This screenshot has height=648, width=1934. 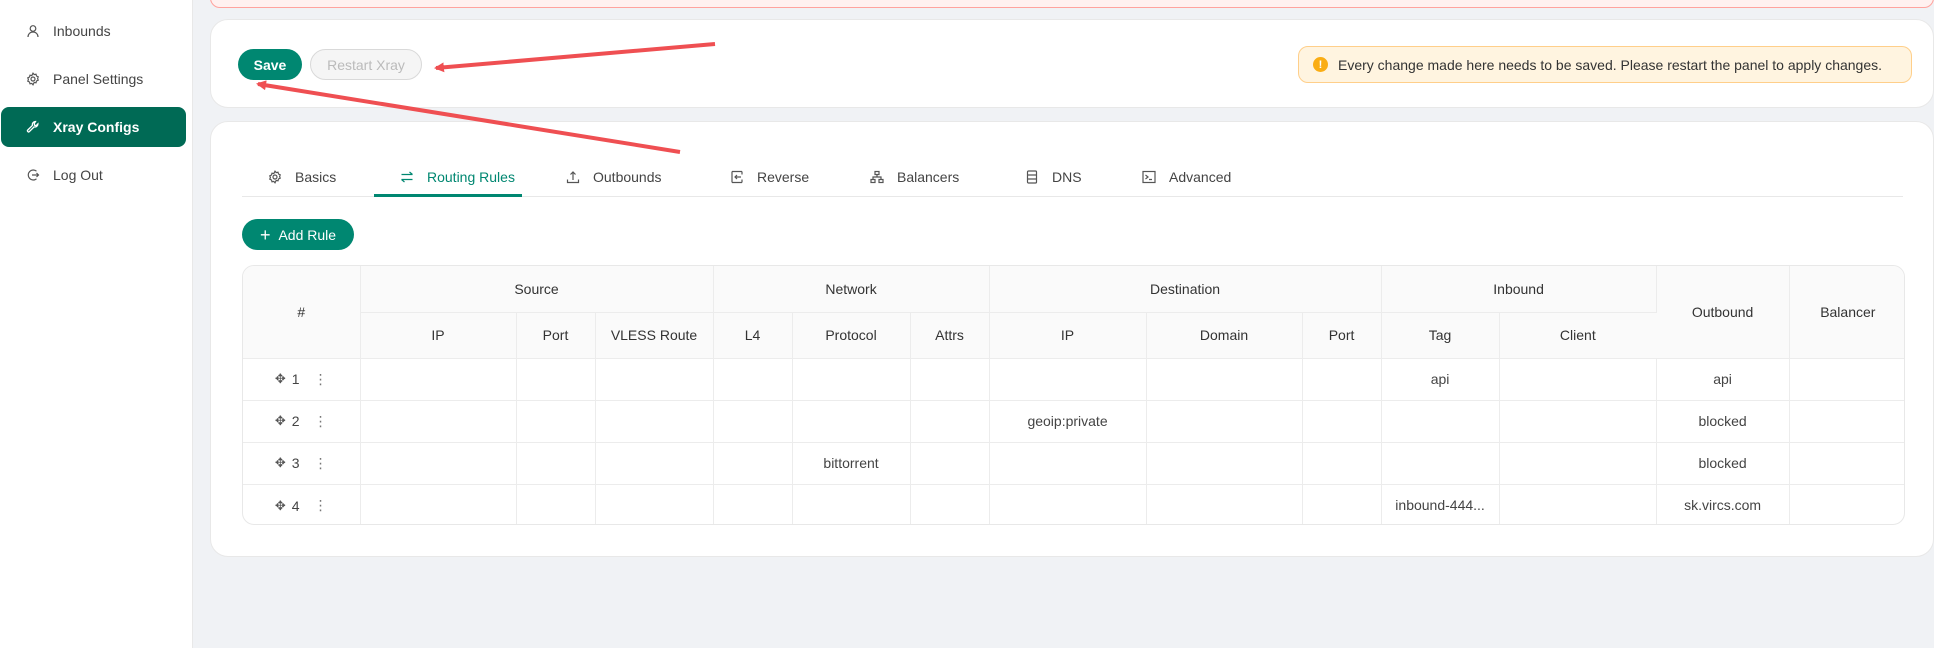 I want to click on tab-label: Routing Rules, so click(x=471, y=176).